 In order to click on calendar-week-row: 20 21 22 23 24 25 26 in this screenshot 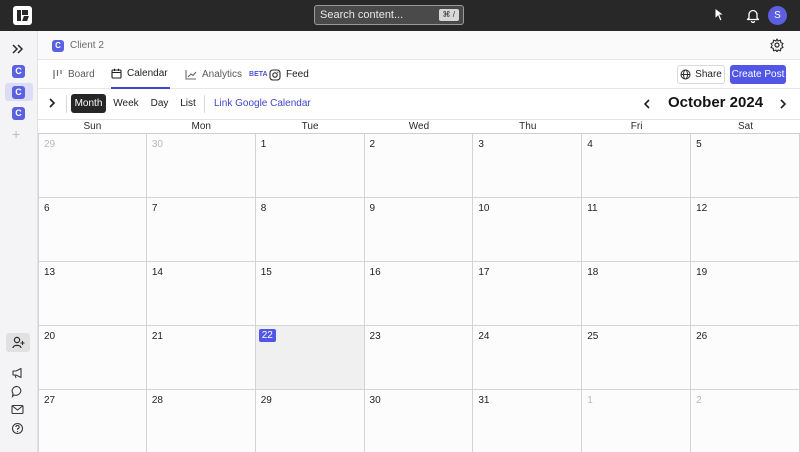, I will do `click(419, 358)`.